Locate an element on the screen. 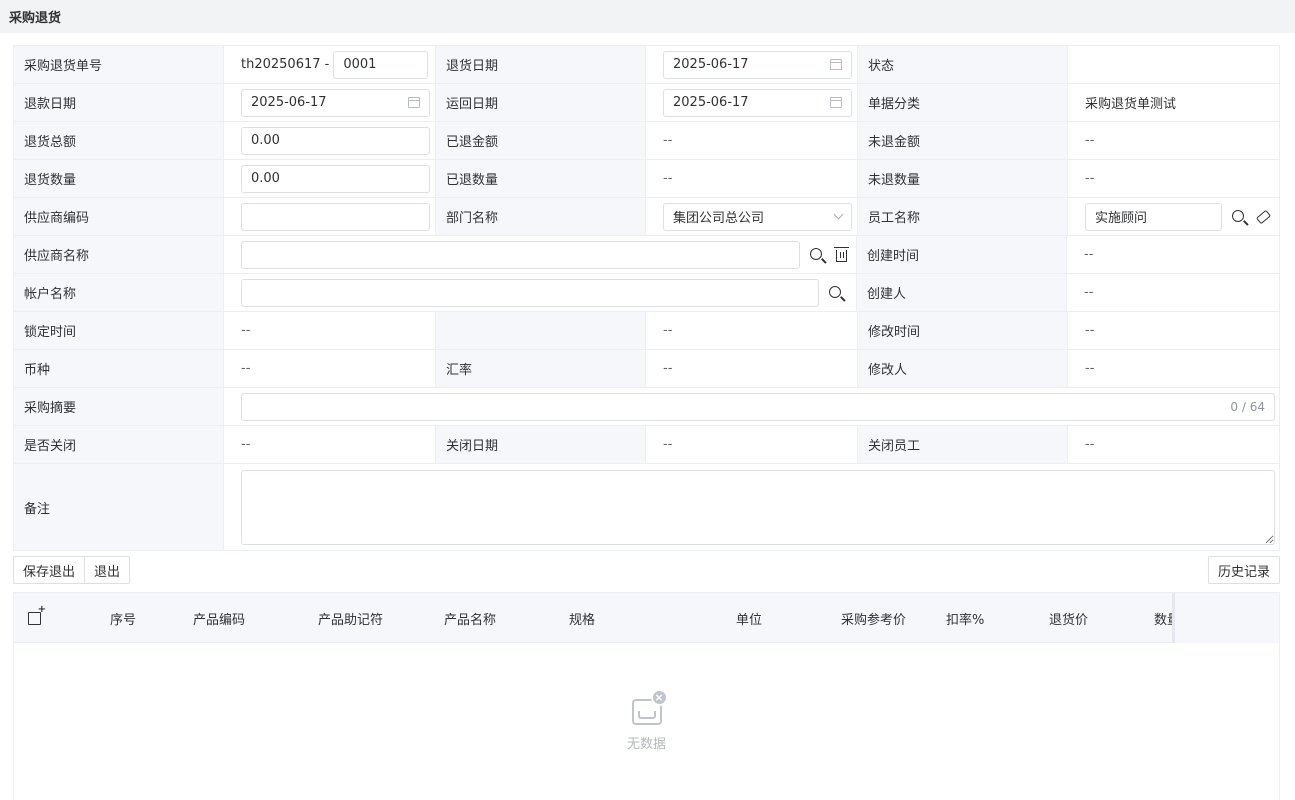 The image size is (1295, 800). form-row: 帐户名称 创建人 -- is located at coordinates (646, 293).